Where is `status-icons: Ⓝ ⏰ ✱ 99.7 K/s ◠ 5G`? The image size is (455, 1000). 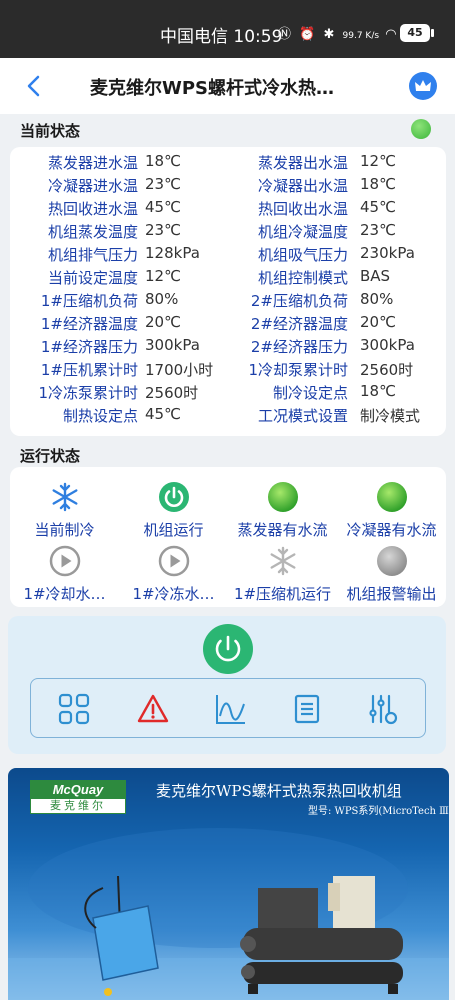
status-icons: Ⓝ ⏰ ✱ 99.7 K/s ◠ 5G is located at coordinates (347, 32).